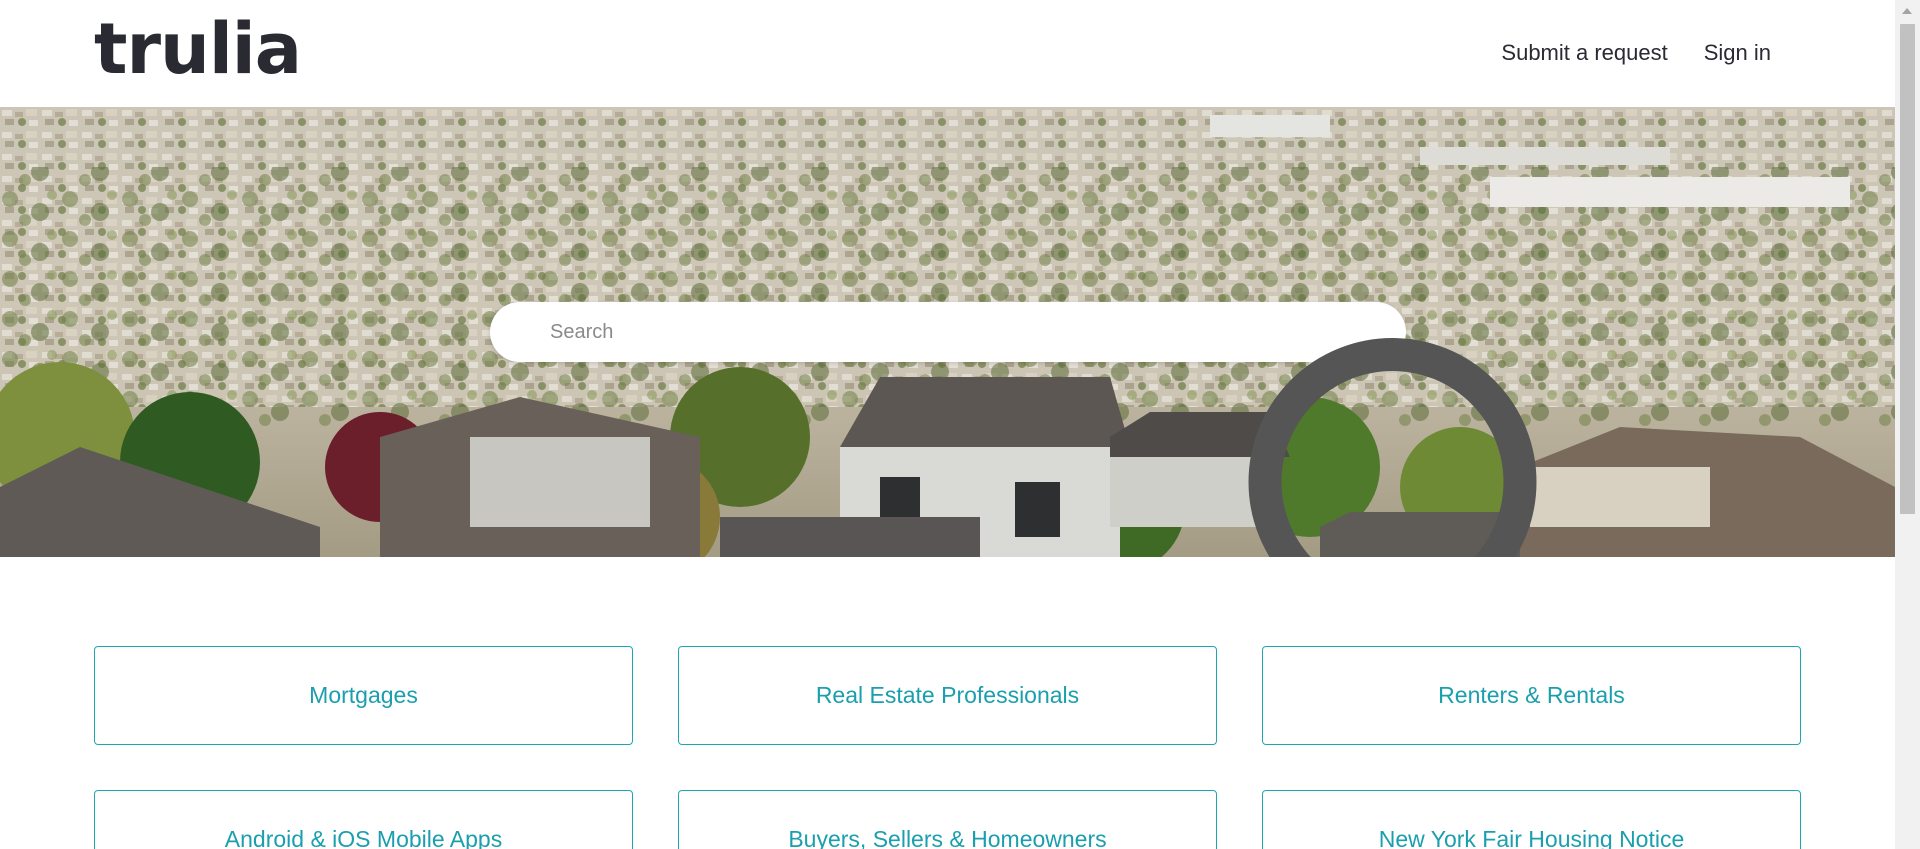 Image resolution: width=1920 pixels, height=849 pixels. I want to click on category-label: New York Fair Housing Notice, so click(1531, 837).